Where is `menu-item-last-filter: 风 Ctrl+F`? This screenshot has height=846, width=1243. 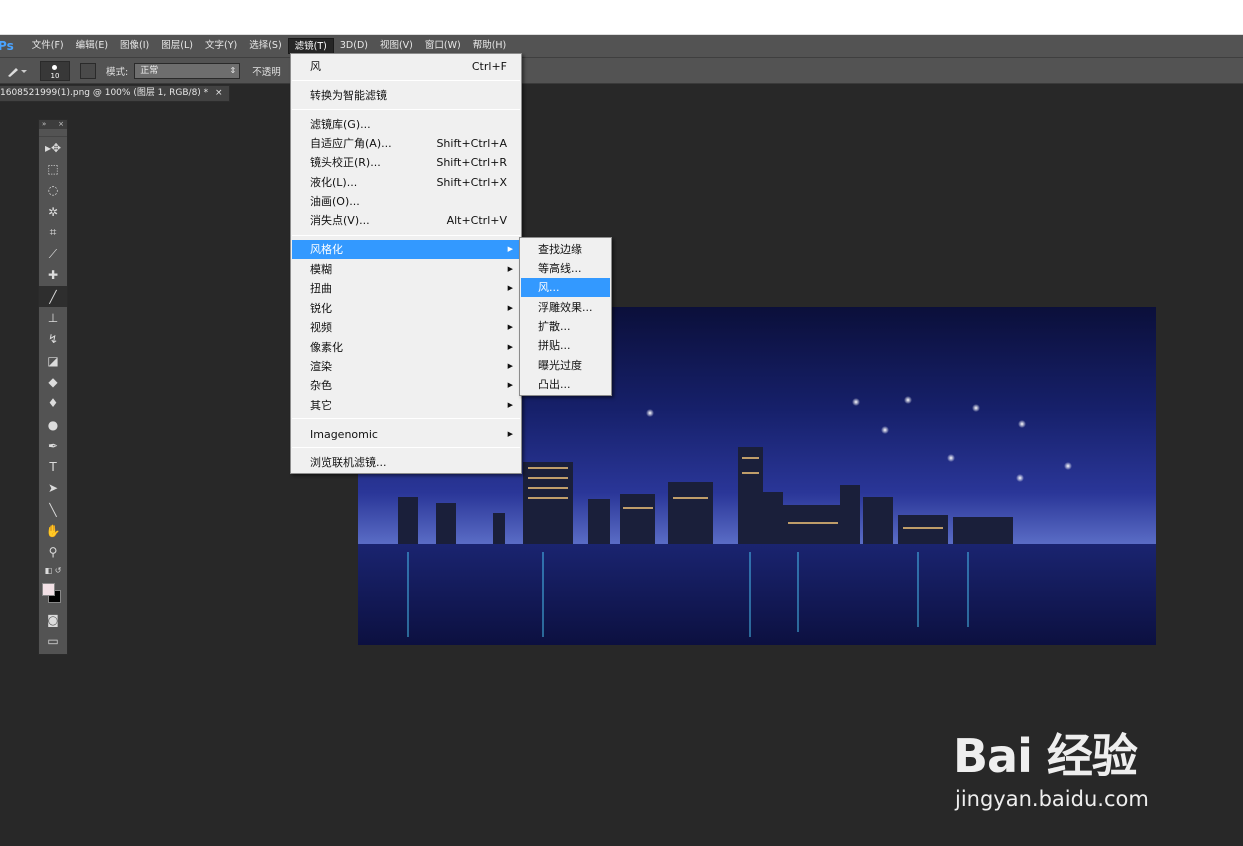
menu-item-last-filter: 风 Ctrl+F is located at coordinates (406, 66).